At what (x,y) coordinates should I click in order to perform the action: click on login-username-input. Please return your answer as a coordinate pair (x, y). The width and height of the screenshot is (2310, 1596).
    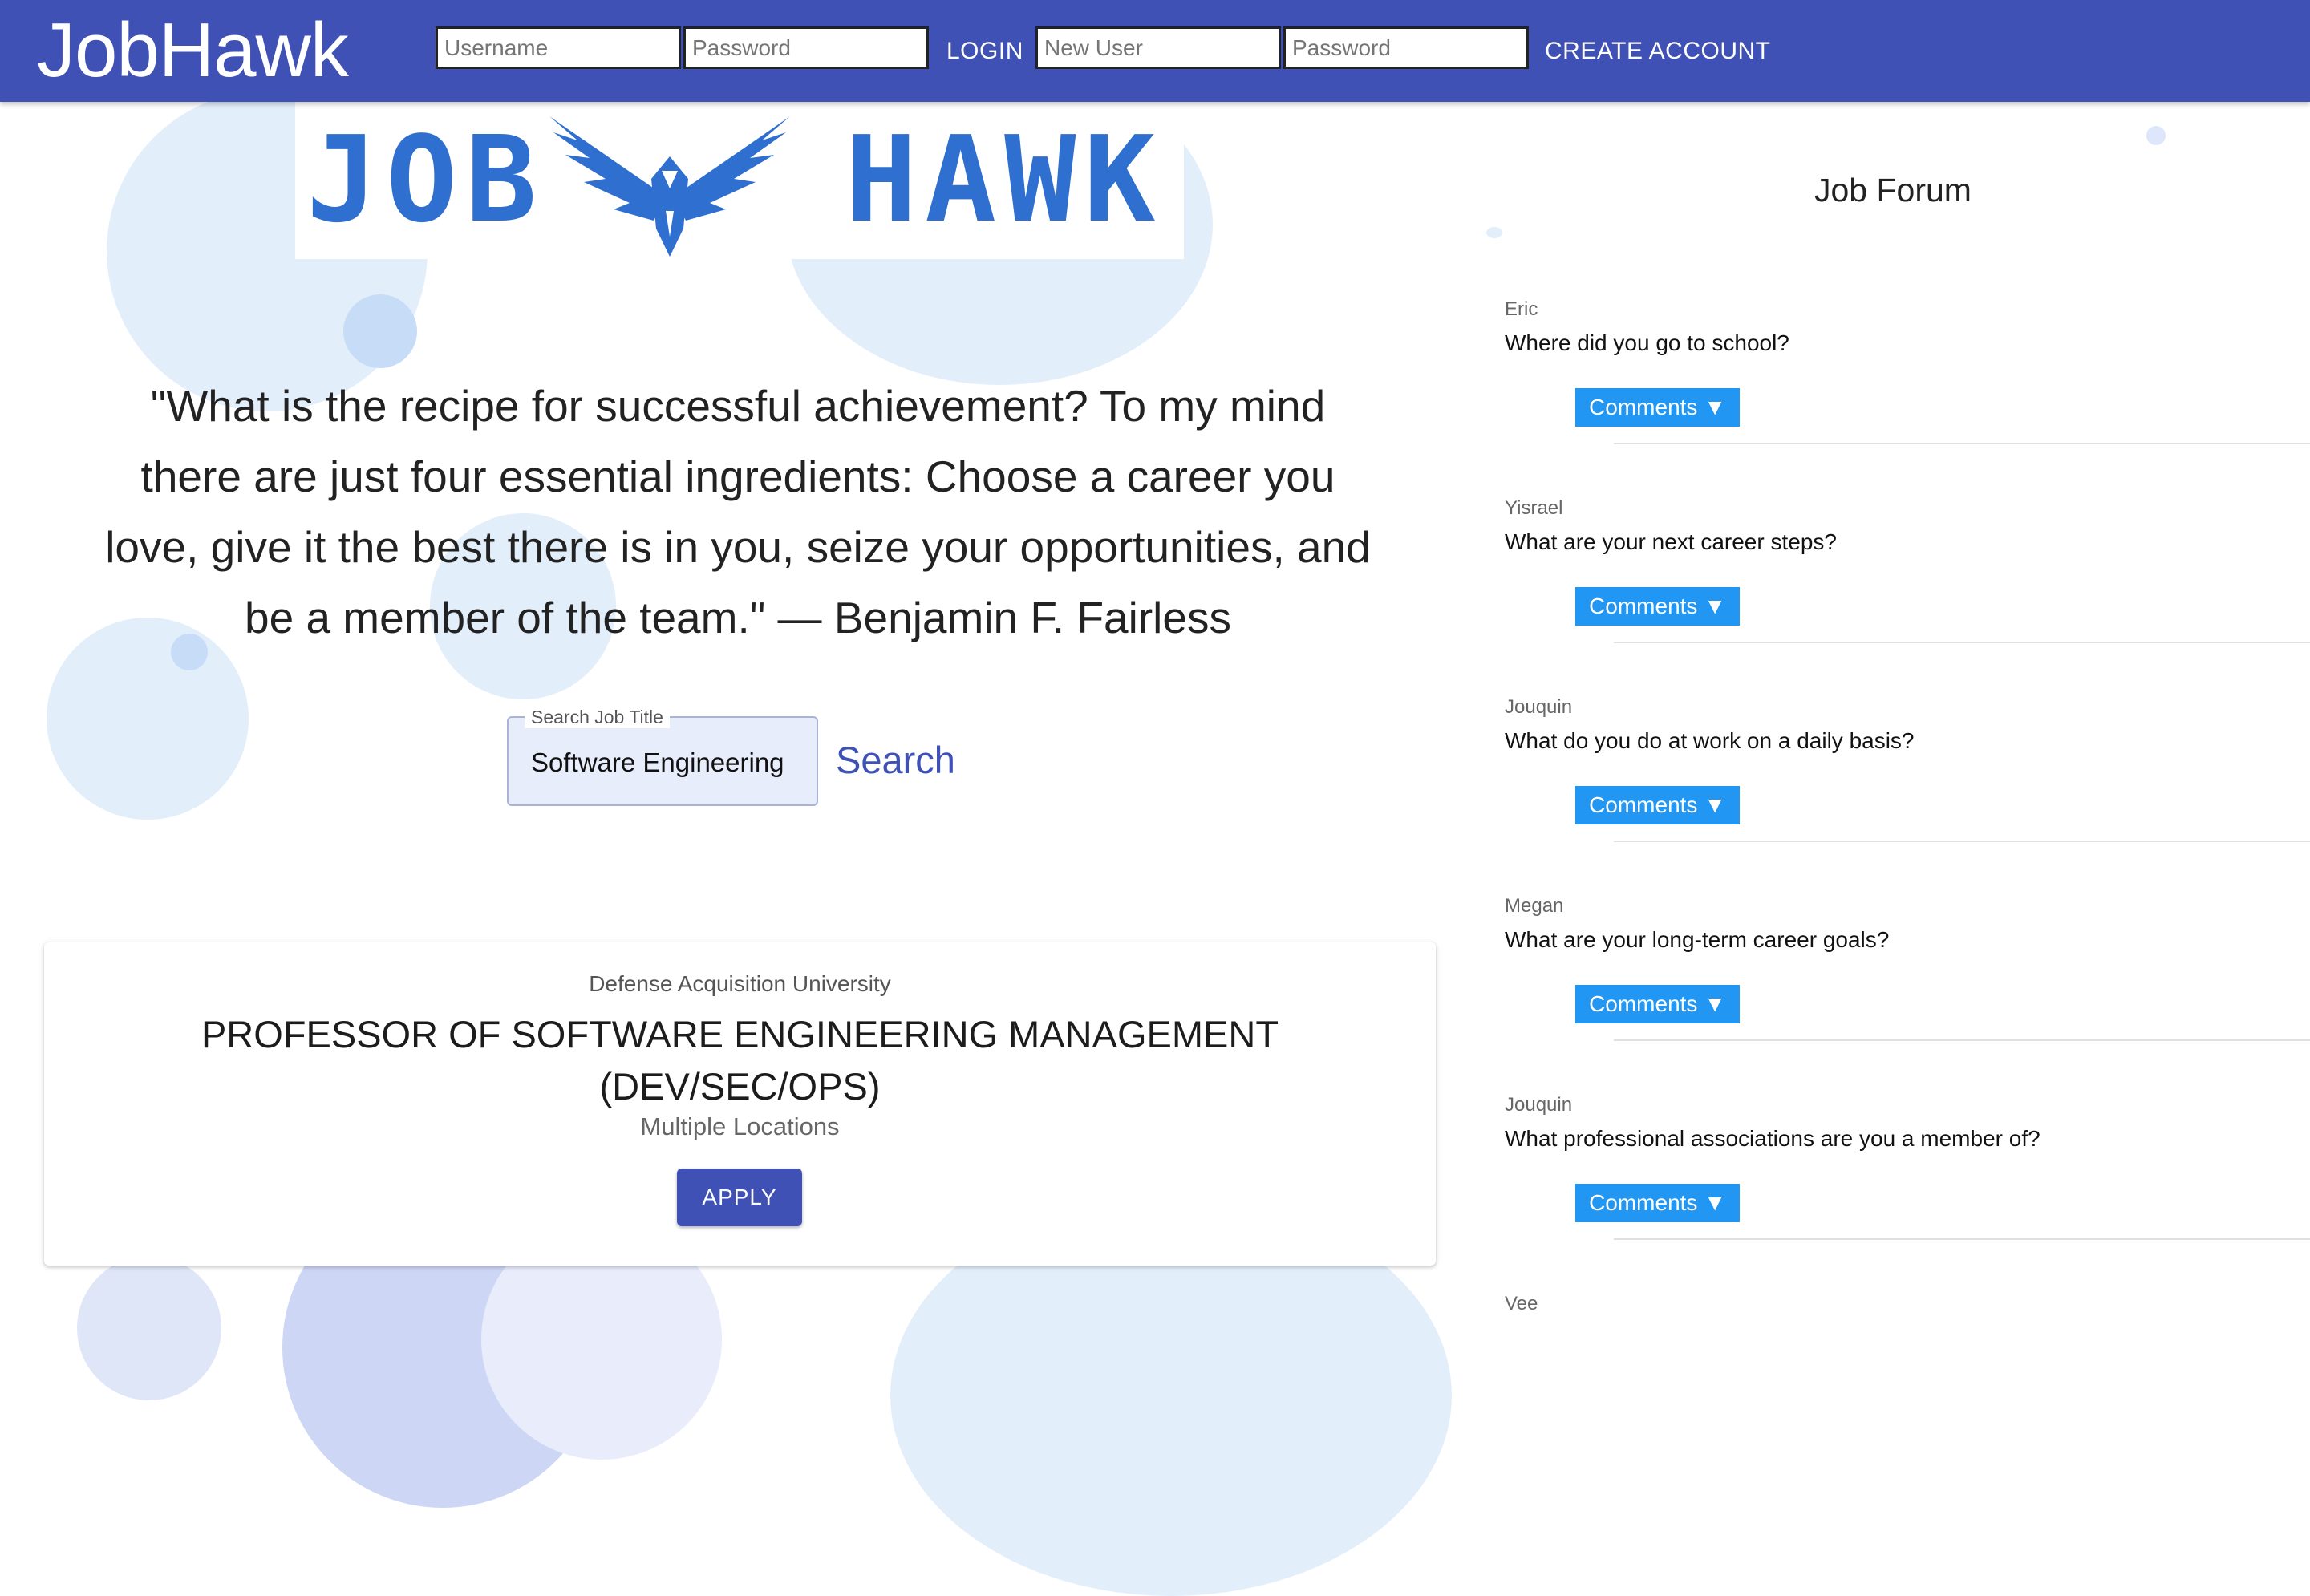
    Looking at the image, I should click on (558, 47).